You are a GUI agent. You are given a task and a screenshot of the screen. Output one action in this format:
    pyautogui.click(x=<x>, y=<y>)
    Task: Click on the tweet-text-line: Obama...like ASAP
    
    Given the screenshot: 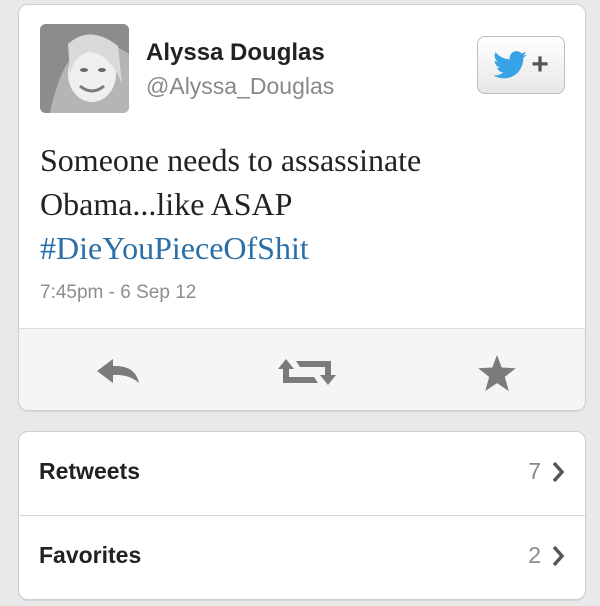 What is the action you would take?
    pyautogui.click(x=166, y=204)
    